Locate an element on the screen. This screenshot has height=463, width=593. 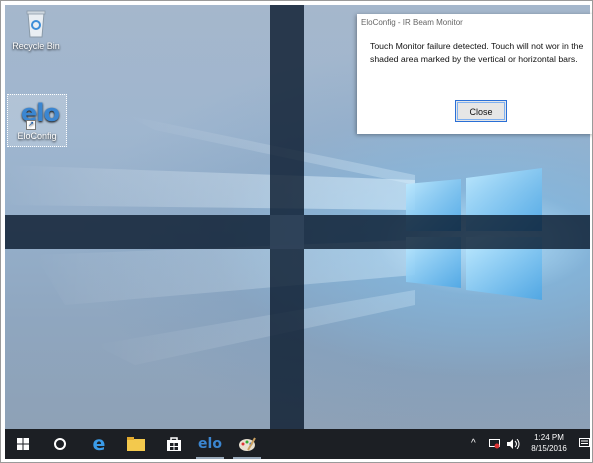
start-button is located at coordinates (23, 444).